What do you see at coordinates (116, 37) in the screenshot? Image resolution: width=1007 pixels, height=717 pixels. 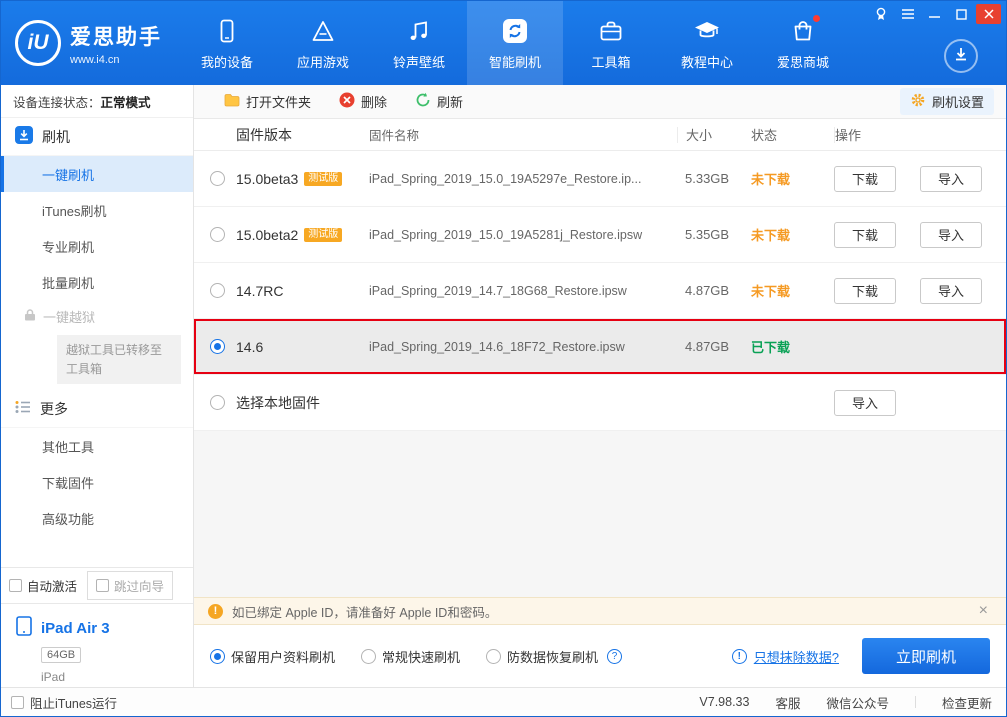 I see `app-title: 爱思助手` at bounding box center [116, 37].